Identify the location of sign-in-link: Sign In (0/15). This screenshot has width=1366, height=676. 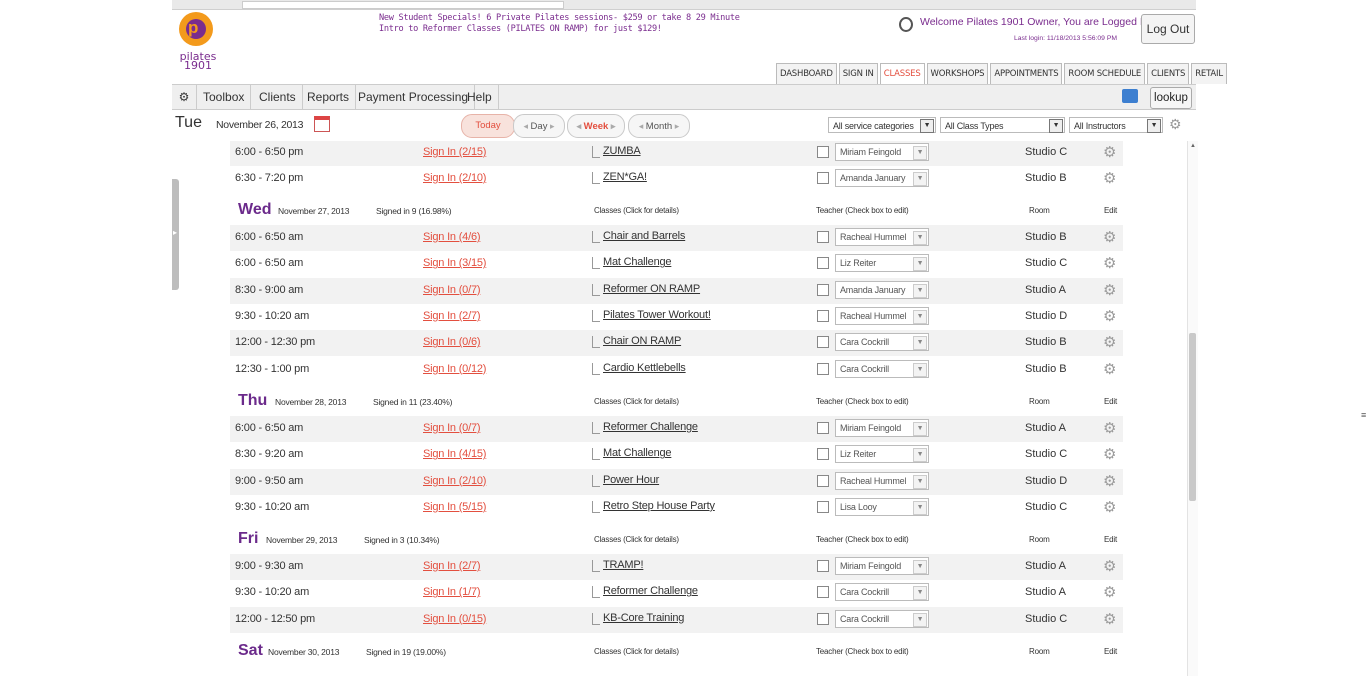
(454, 619).